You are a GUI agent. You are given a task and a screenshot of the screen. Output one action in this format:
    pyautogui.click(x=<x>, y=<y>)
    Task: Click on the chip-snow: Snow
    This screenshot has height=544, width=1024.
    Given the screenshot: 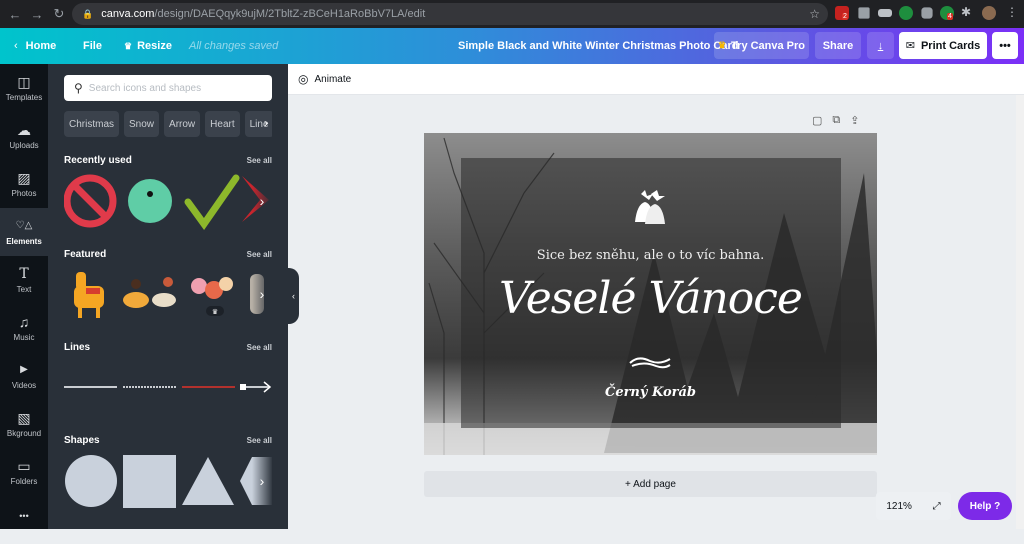 What is the action you would take?
    pyautogui.click(x=142, y=124)
    